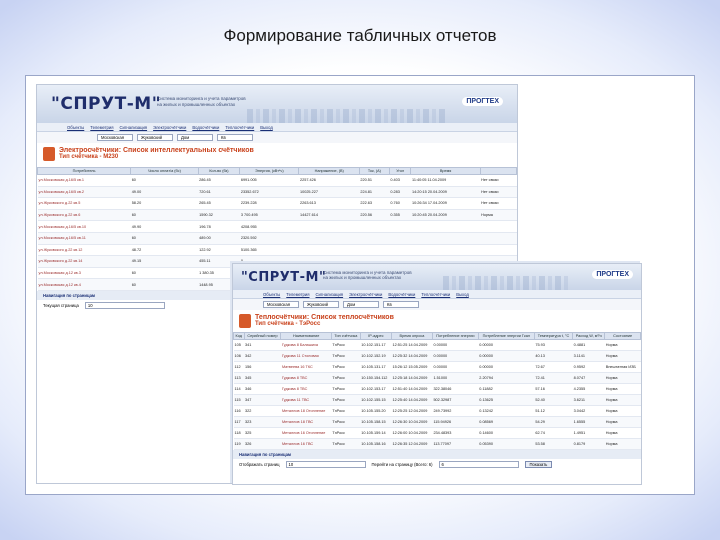  What do you see at coordinates (201, 98) in the screenshot?
I see `banner-line1: Система мониторинга и учета параметров` at bounding box center [201, 98].